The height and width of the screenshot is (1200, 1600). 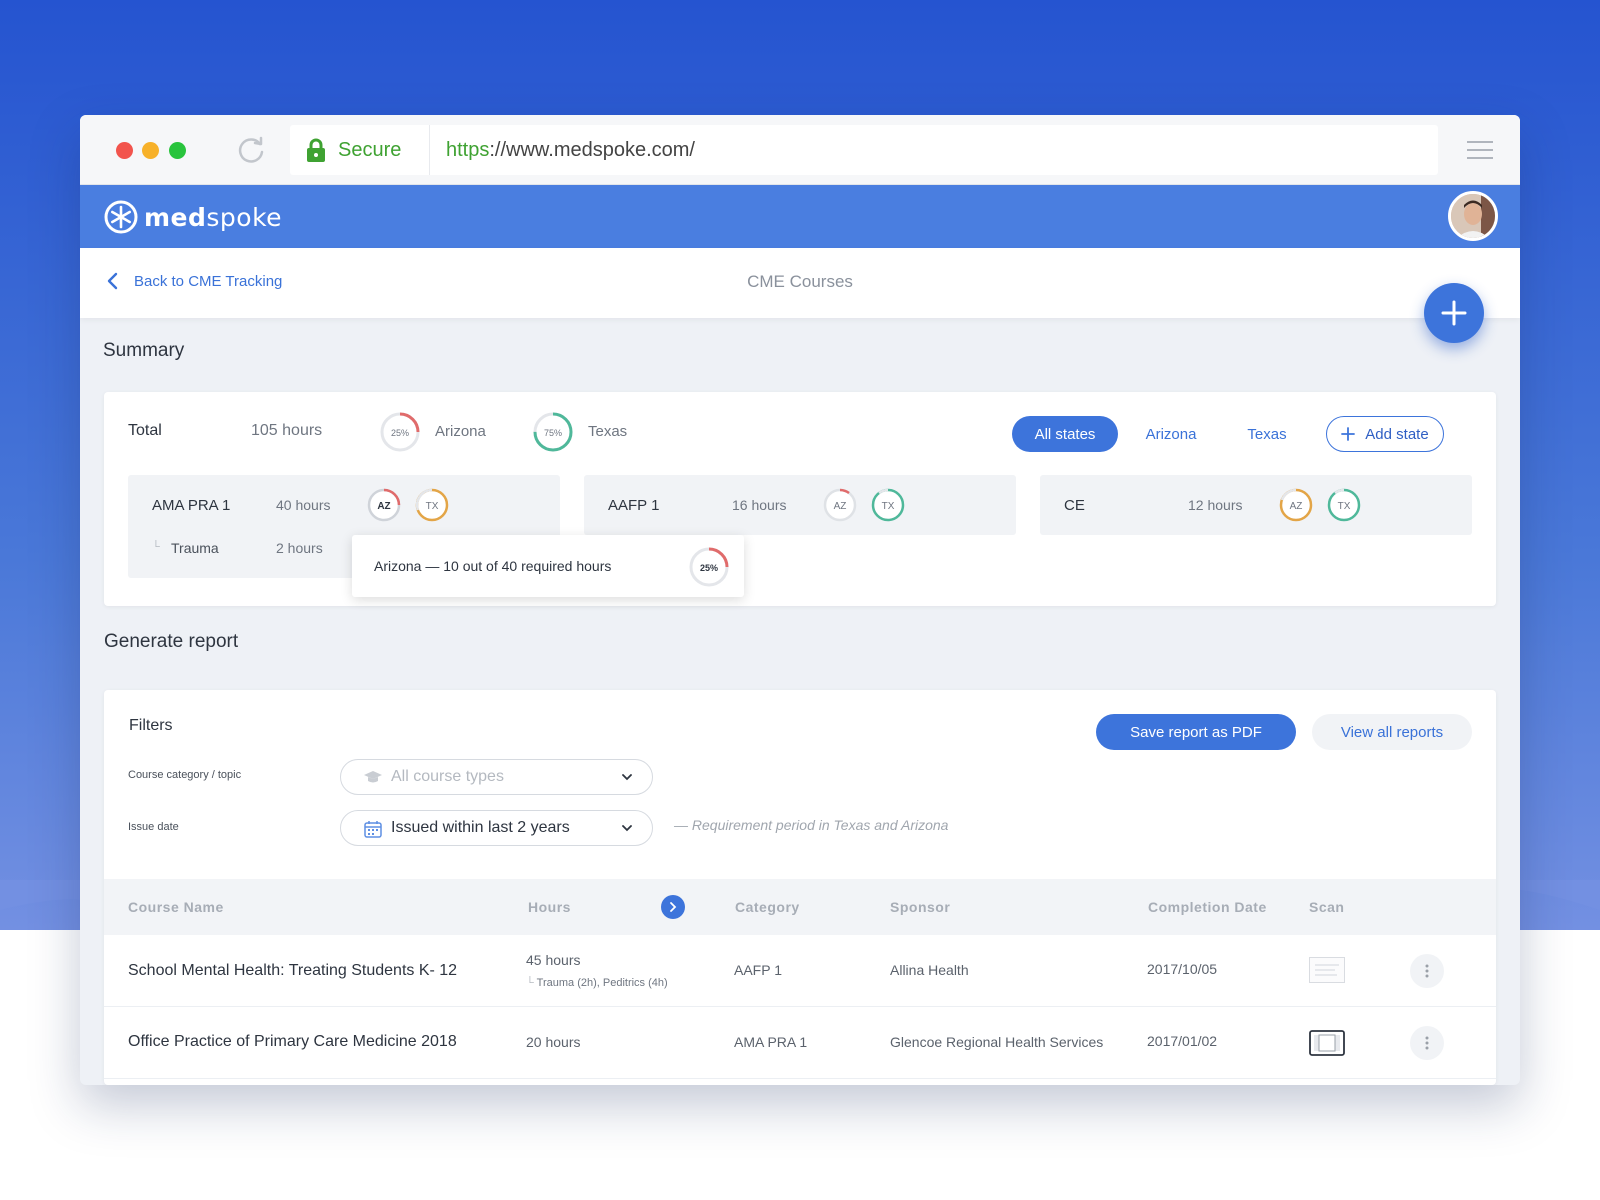 What do you see at coordinates (608, 431) in the screenshot?
I see `texas-label: Texas` at bounding box center [608, 431].